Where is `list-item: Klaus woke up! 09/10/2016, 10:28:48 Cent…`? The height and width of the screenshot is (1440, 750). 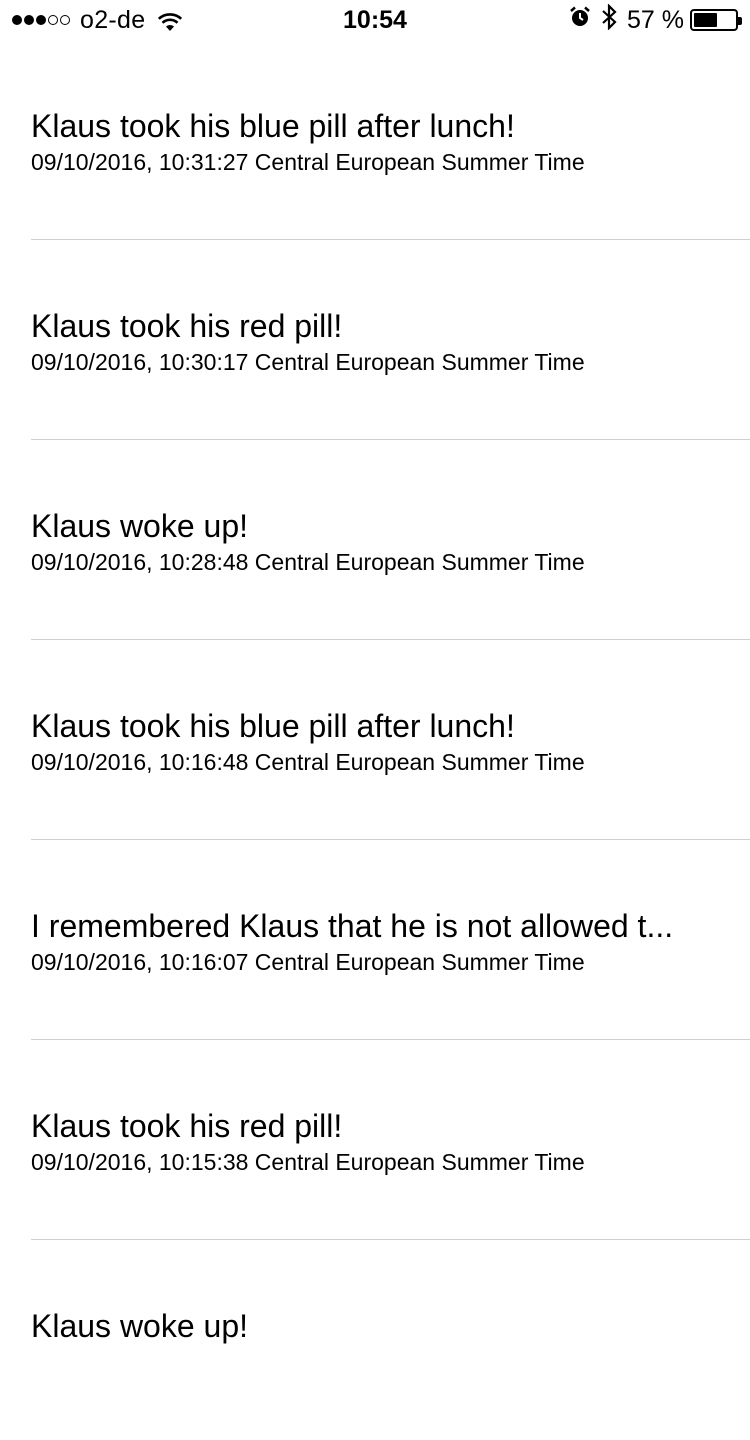 list-item: Klaus woke up! 09/10/2016, 10:28:48 Cent… is located at coordinates (375, 540).